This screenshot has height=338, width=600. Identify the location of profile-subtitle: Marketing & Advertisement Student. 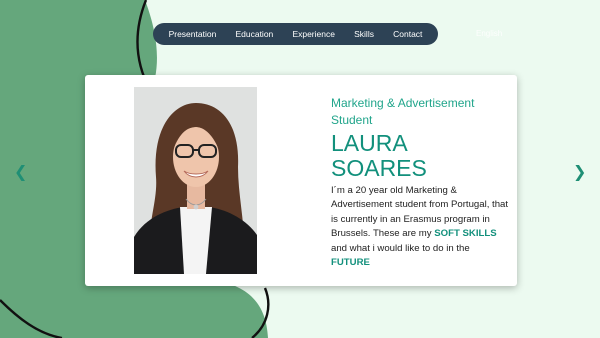
(421, 112).